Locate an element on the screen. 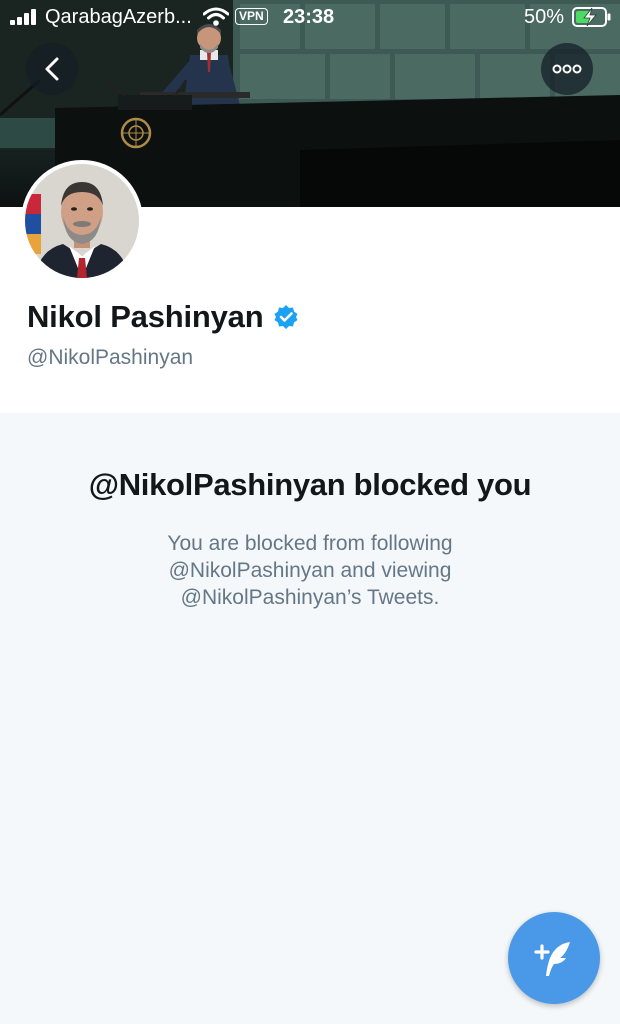 Image resolution: width=620 pixels, height=1024 pixels. battery-percent: 50% is located at coordinates (544, 17).